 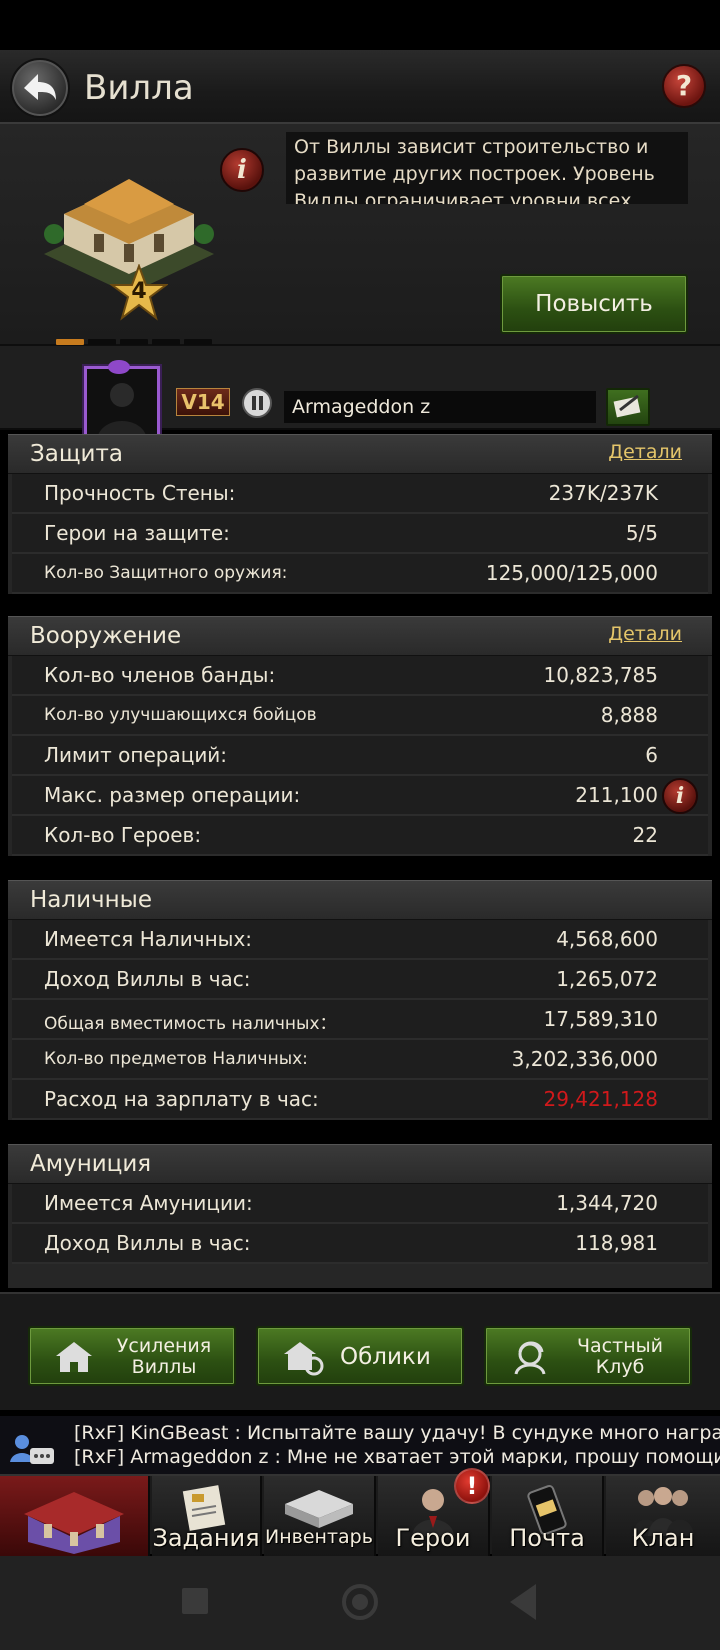 I want to click on nav-home-villa, so click(x=75, y=1516).